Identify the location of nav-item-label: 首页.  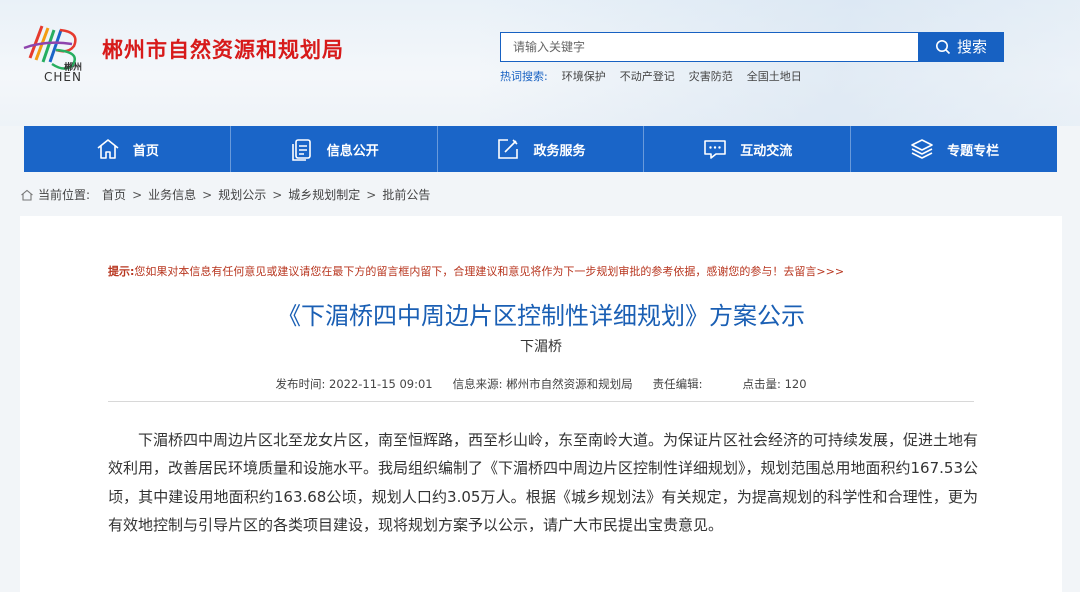
(145, 151).